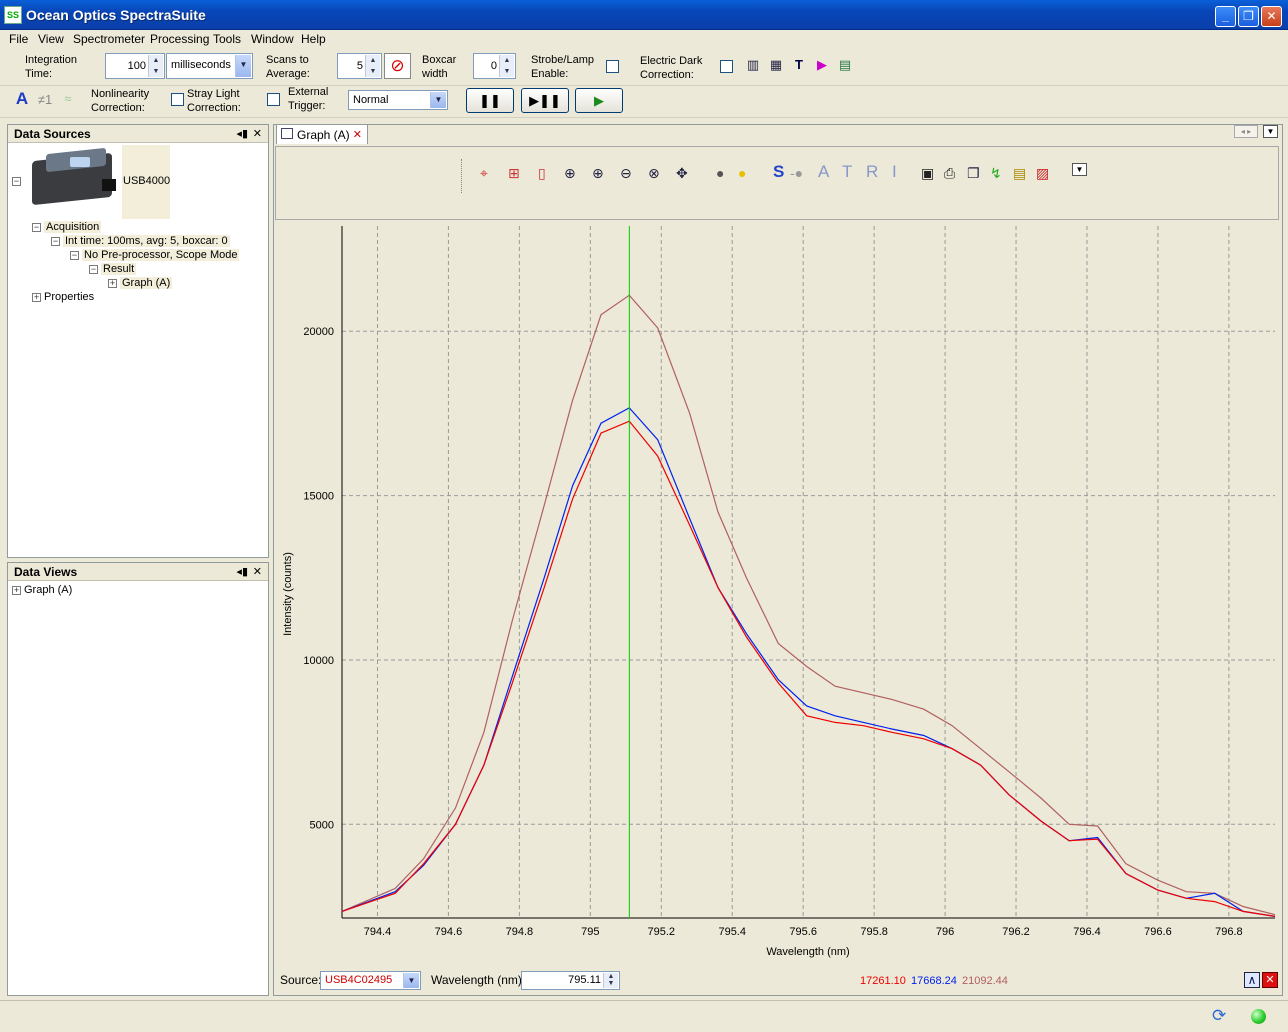 This screenshot has height=1032, width=1288. What do you see at coordinates (1258, 1016) in the screenshot?
I see `status-light-icon` at bounding box center [1258, 1016].